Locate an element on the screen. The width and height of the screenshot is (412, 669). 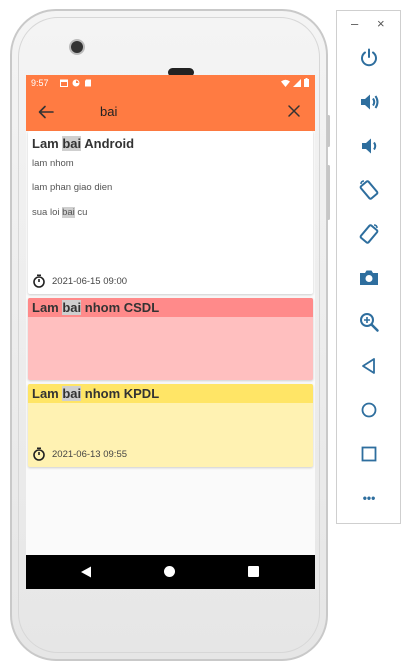
back-button is located at coordinates (369, 366).